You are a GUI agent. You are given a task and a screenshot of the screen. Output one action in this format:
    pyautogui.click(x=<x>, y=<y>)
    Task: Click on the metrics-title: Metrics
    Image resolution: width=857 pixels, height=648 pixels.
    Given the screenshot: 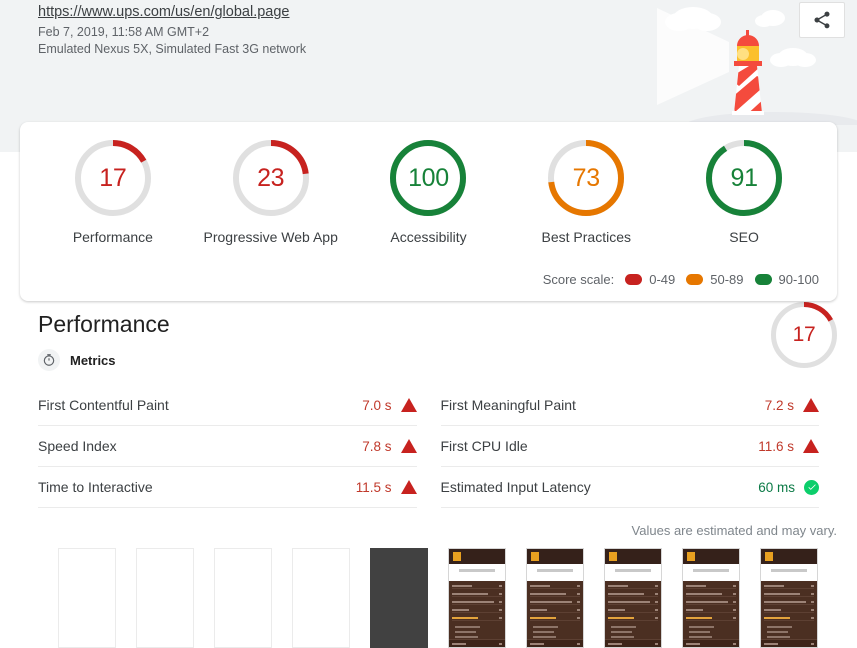 What is the action you would take?
    pyautogui.click(x=93, y=360)
    